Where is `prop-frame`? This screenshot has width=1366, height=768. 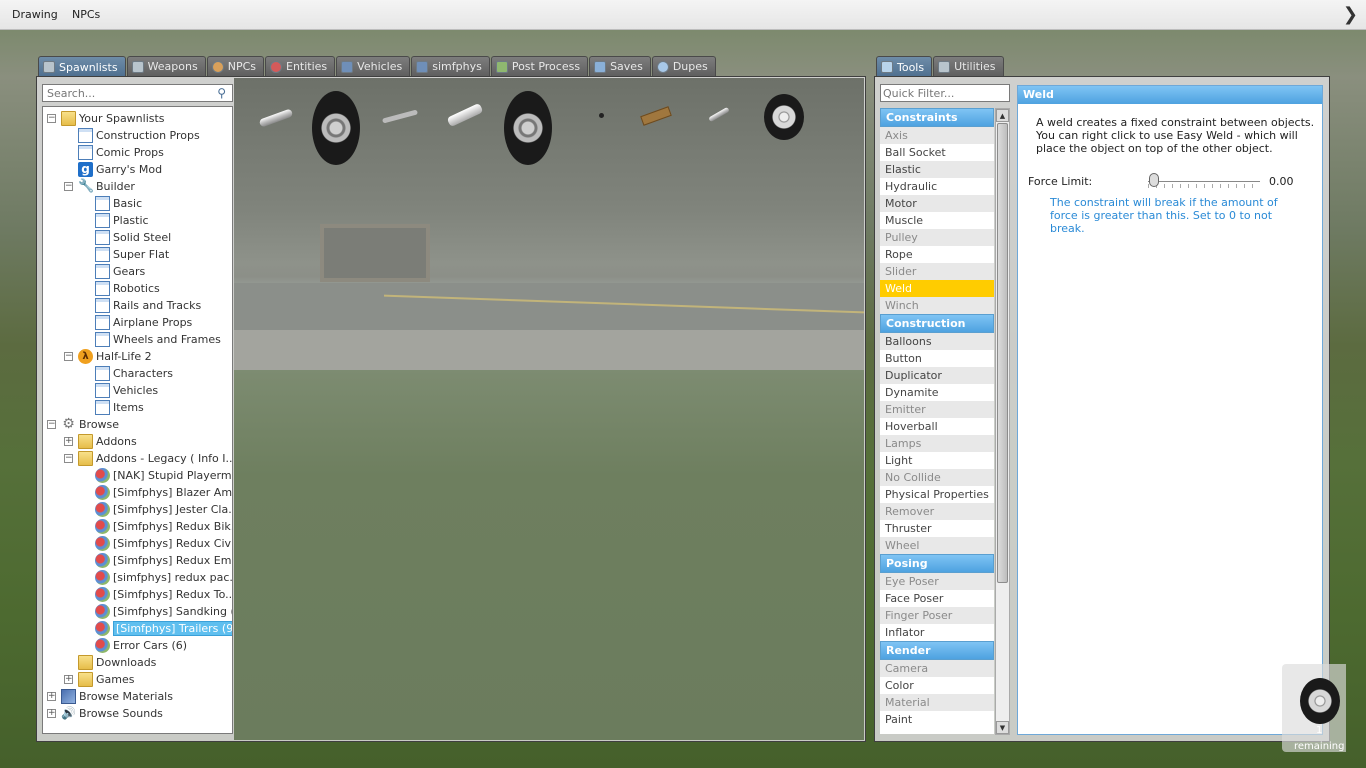
prop-frame is located at coordinates (465, 115).